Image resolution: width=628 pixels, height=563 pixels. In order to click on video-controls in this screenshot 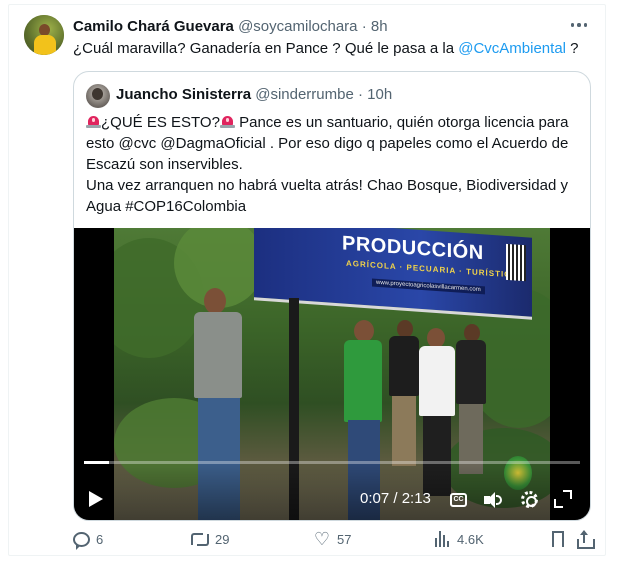, I will do `click(332, 490)`.